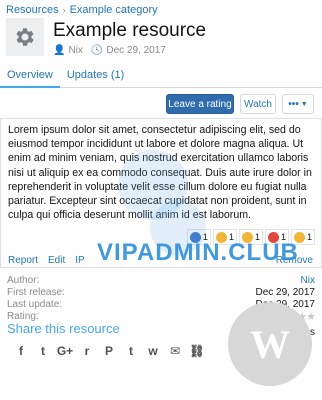 Image resolution: width=322 pixels, height=400 pixels. I want to click on breadcrumb: Resources › Example category, so click(82, 10).